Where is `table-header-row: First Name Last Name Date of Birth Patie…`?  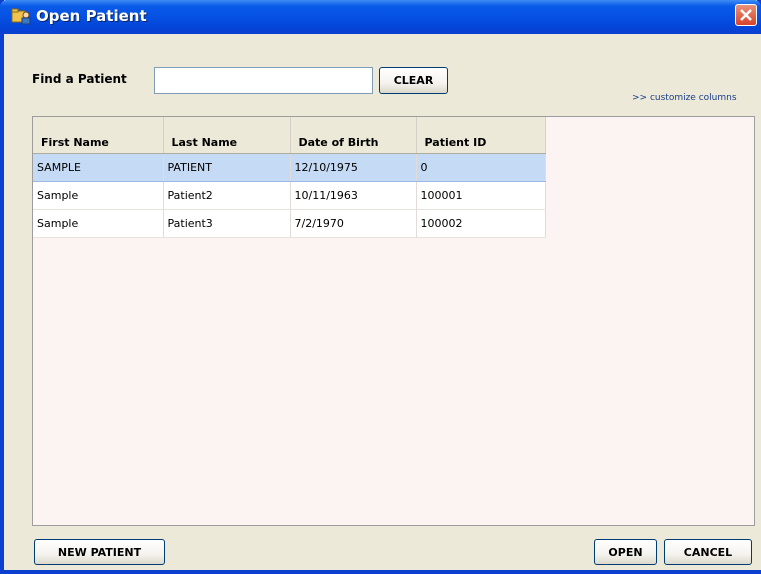 table-header-row: First Name Last Name Date of Birth Patie… is located at coordinates (289, 135).